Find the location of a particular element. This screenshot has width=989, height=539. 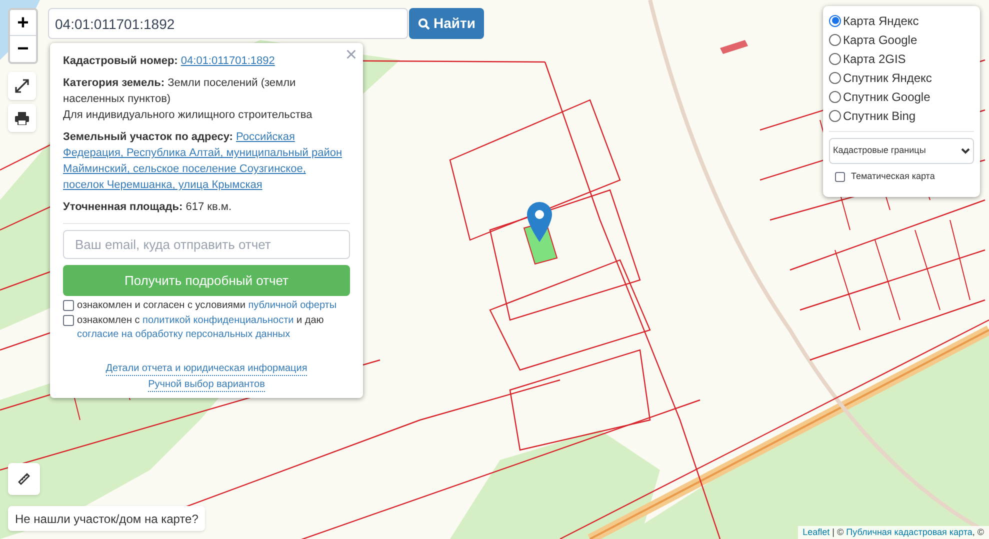

radio-label: Карта 2GIS is located at coordinates (874, 59).